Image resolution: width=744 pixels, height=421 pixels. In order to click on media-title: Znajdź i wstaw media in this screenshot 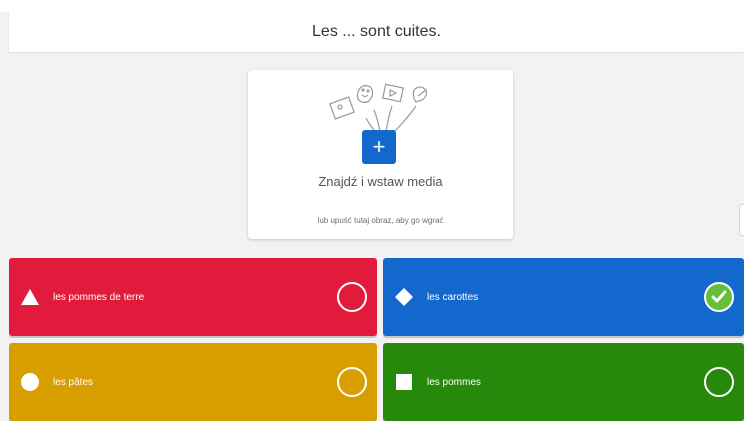, I will do `click(380, 181)`.